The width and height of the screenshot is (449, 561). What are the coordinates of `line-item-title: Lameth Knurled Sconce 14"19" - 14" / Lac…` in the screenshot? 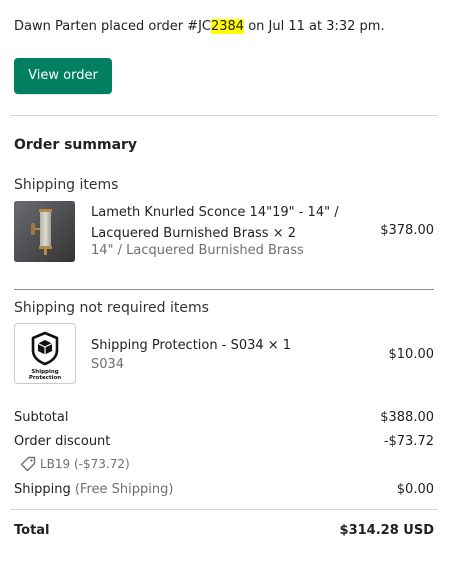 It's located at (215, 223).